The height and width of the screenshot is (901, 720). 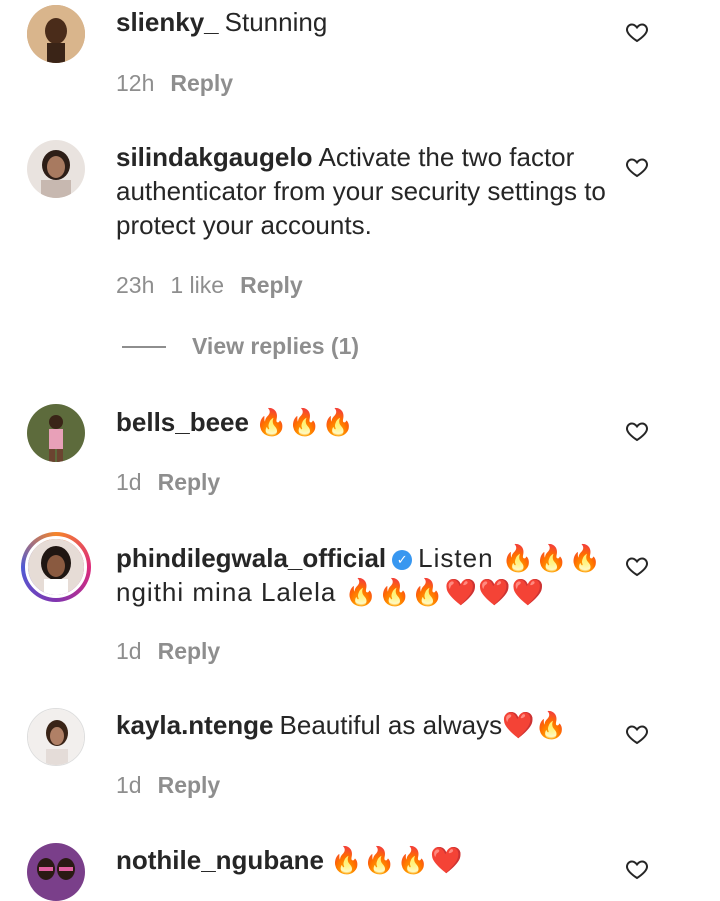 I want to click on like-count: 1 like, so click(x=197, y=285).